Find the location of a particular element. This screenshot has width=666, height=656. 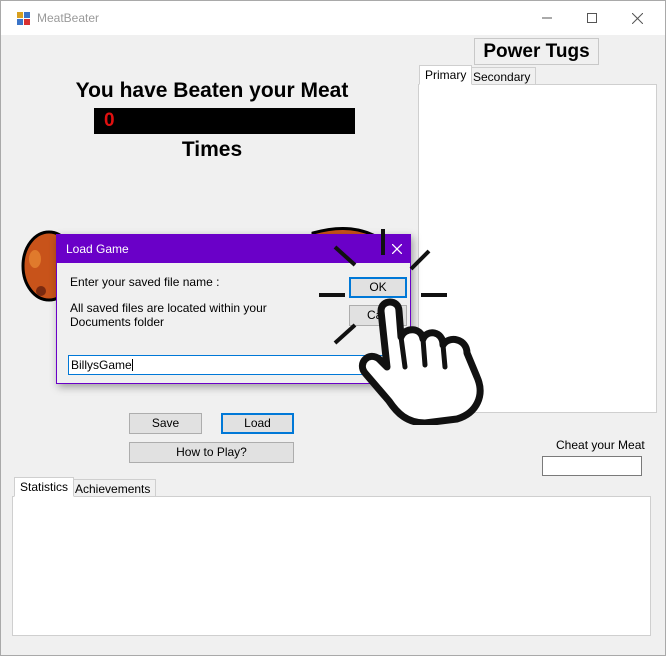

dialog-prompt: Enter your saved file name : is located at coordinates (145, 282).